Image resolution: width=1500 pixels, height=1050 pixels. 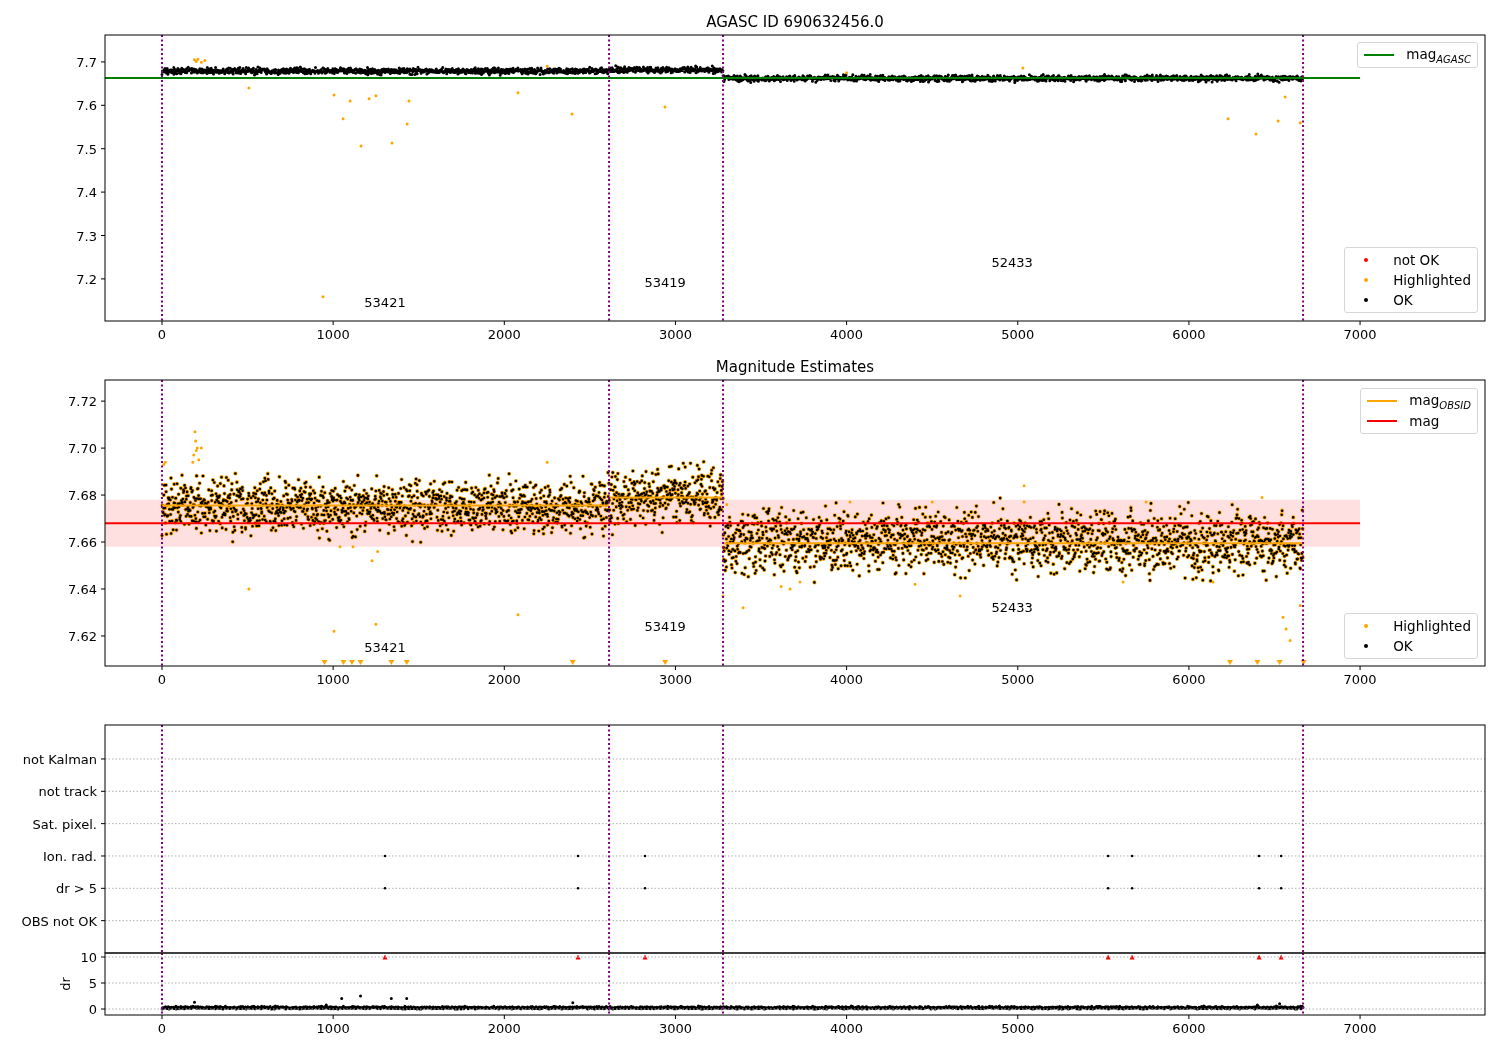 What do you see at coordinates (82, 636) in the screenshot?
I see `y-tick-label: 7.62` at bounding box center [82, 636].